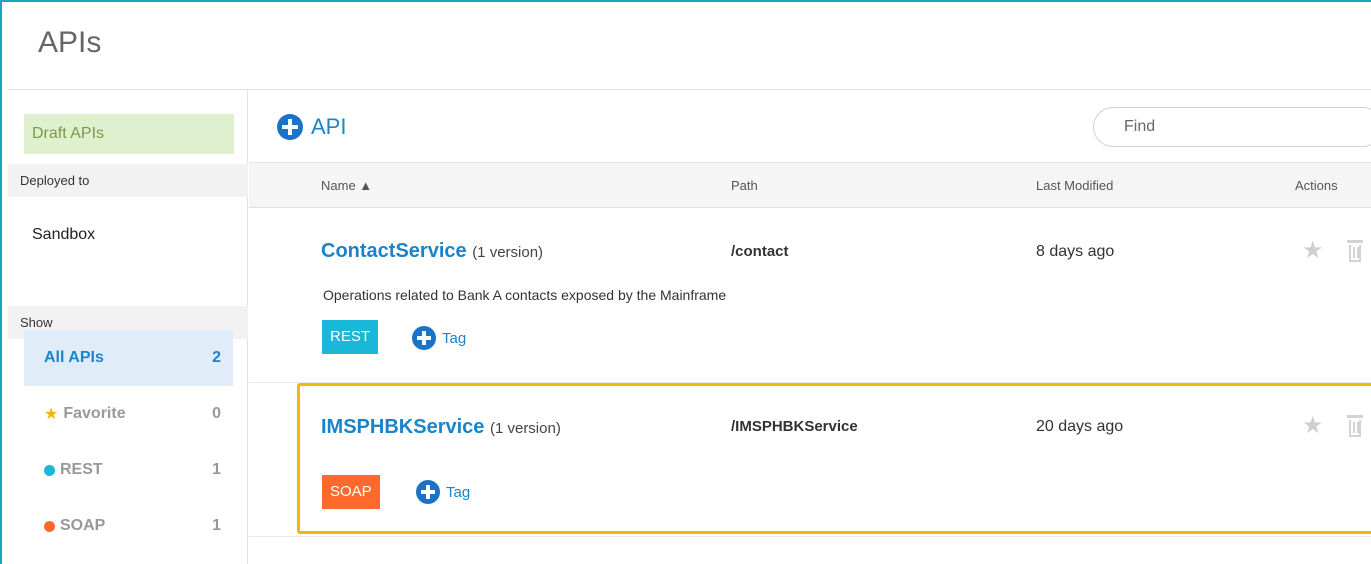 This screenshot has width=1371, height=564. What do you see at coordinates (81, 469) in the screenshot?
I see `filter-rest-label: REST` at bounding box center [81, 469].